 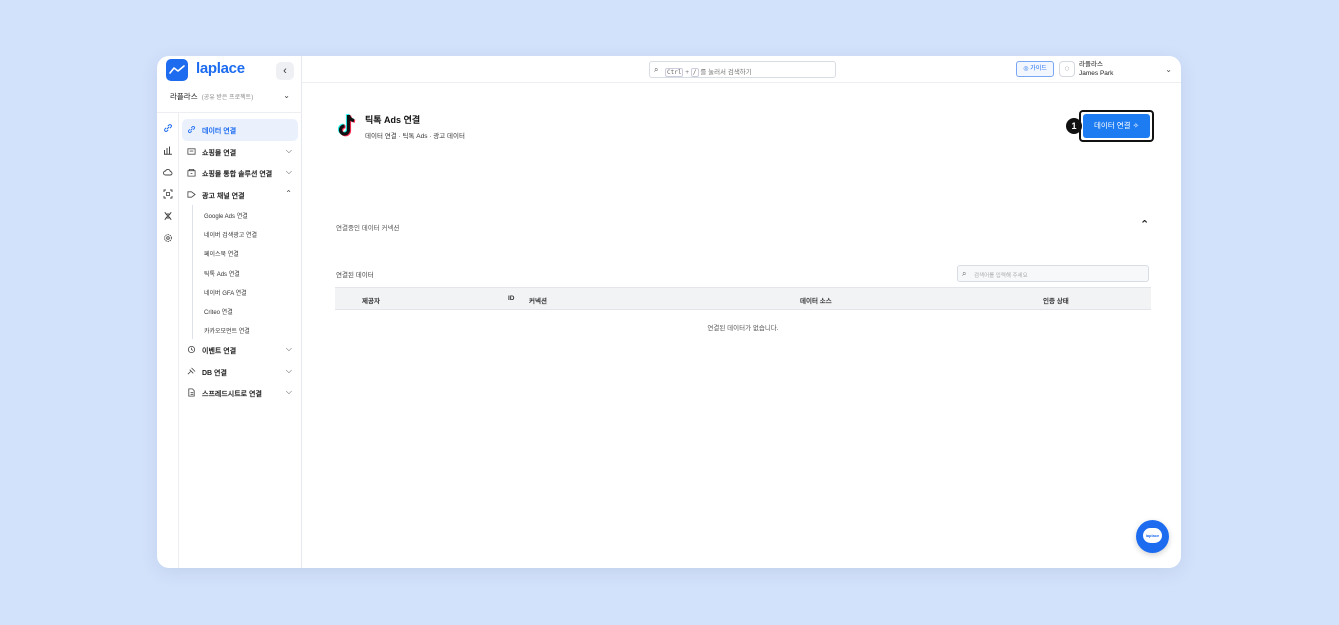 I want to click on sidebar-item-label: 광고 채널 연결, so click(x=223, y=196).